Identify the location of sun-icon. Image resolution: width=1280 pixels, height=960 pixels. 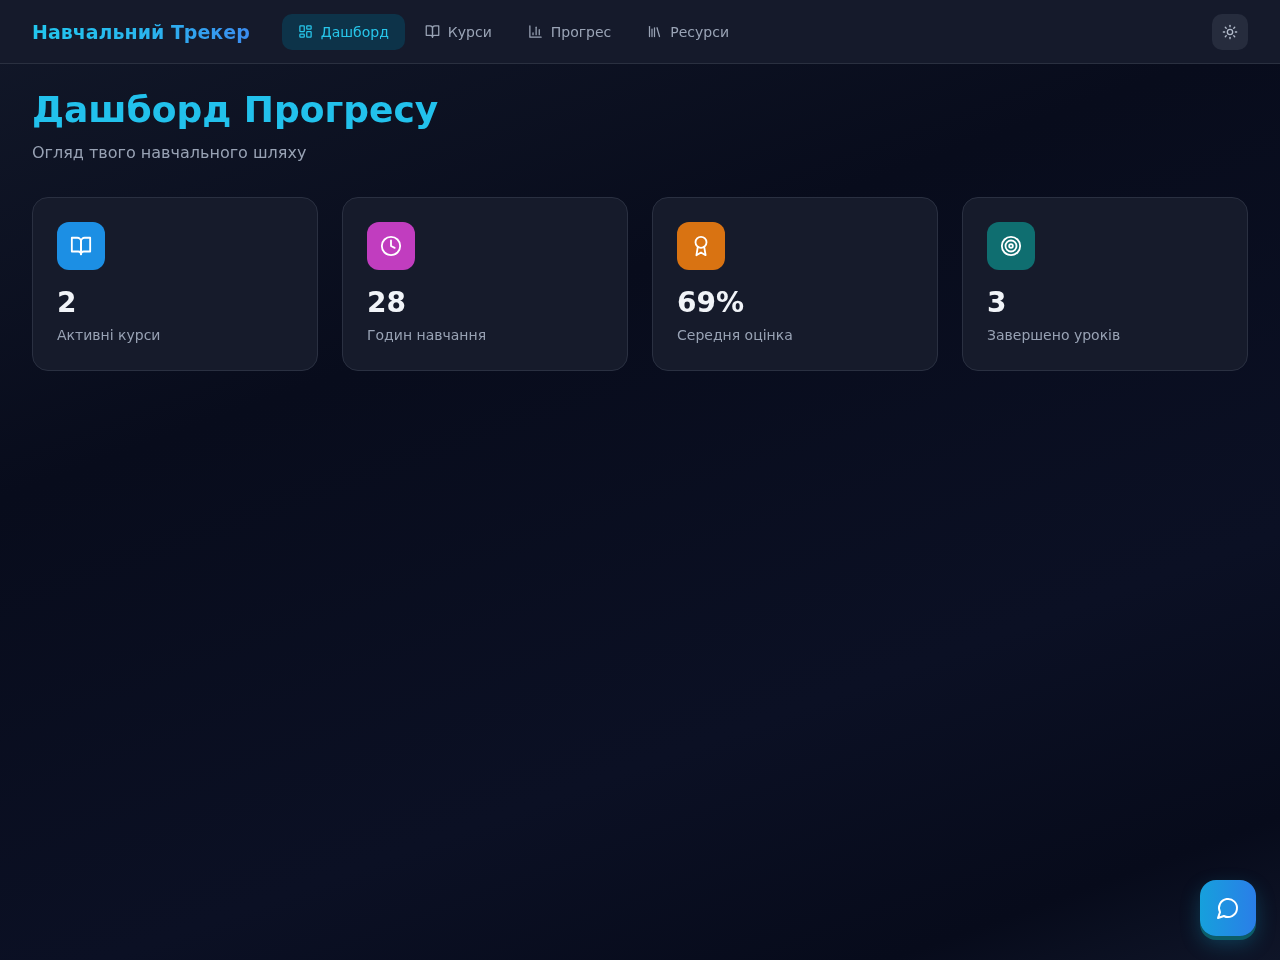
(1230, 31).